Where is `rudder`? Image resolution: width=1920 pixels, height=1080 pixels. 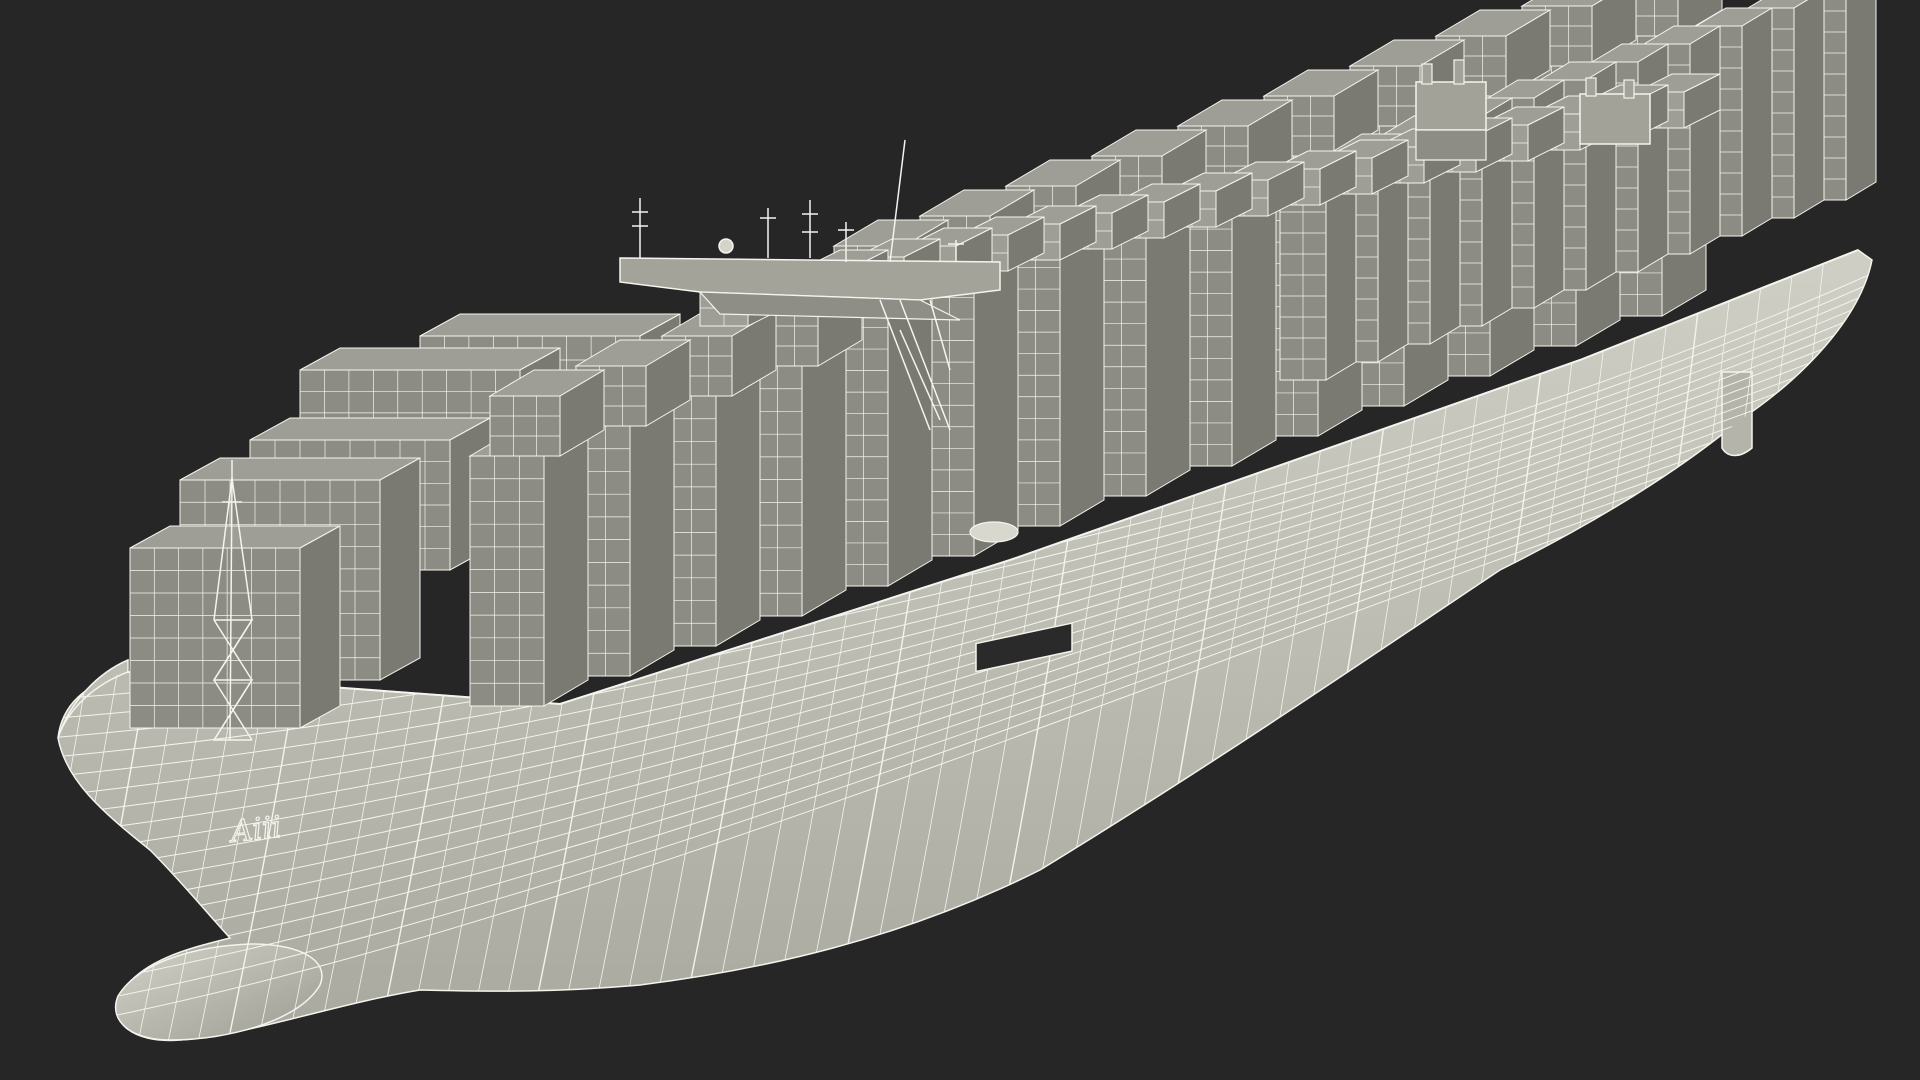
rudder is located at coordinates (1737, 414).